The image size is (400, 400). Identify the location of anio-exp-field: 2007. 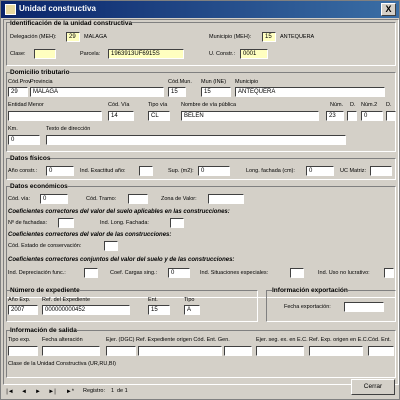
(23, 310).